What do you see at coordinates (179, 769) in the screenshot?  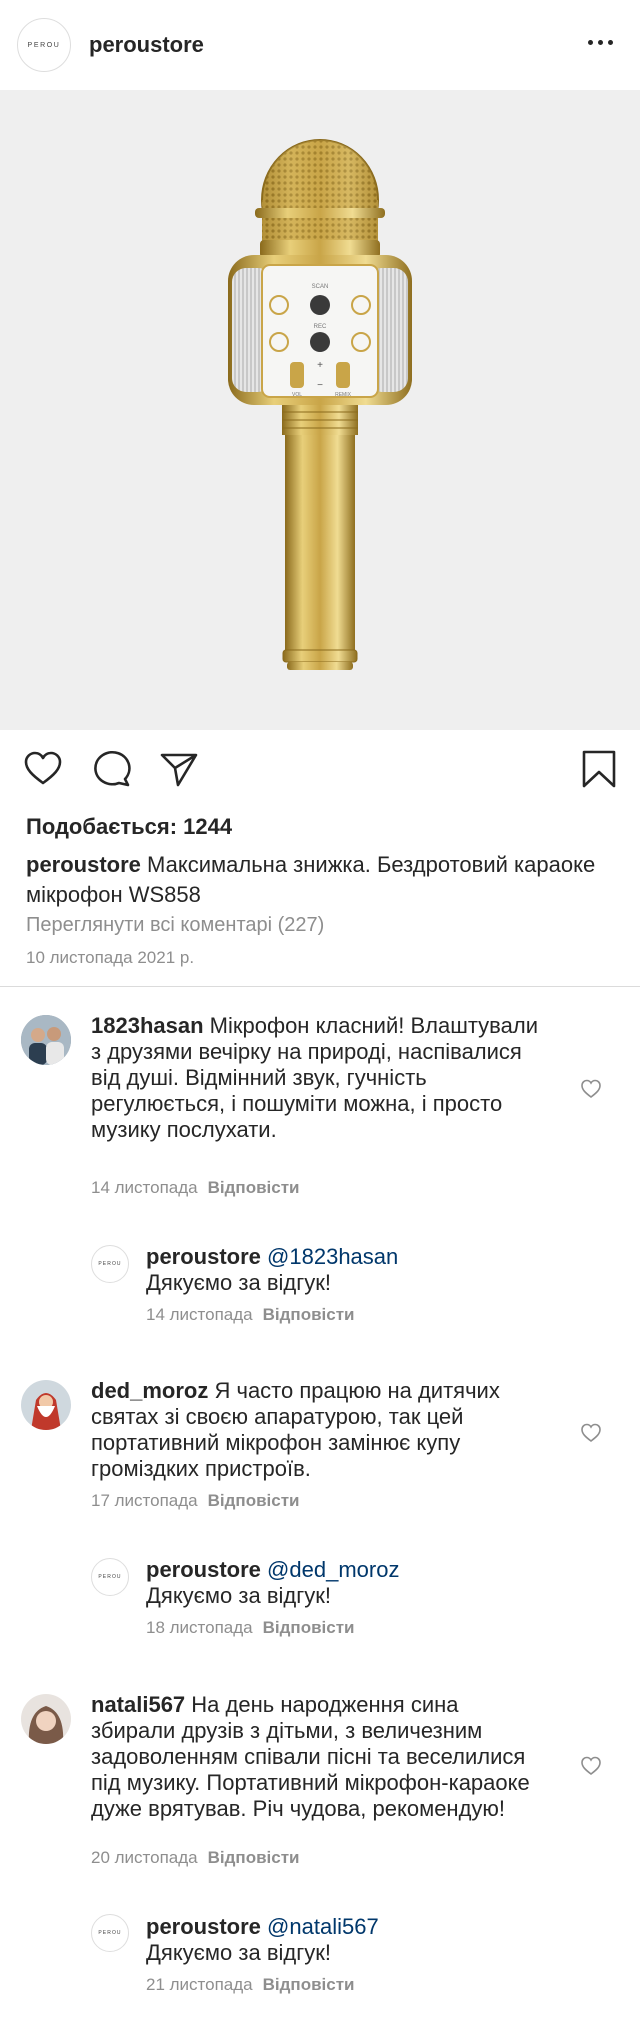 I see `share-icon` at bounding box center [179, 769].